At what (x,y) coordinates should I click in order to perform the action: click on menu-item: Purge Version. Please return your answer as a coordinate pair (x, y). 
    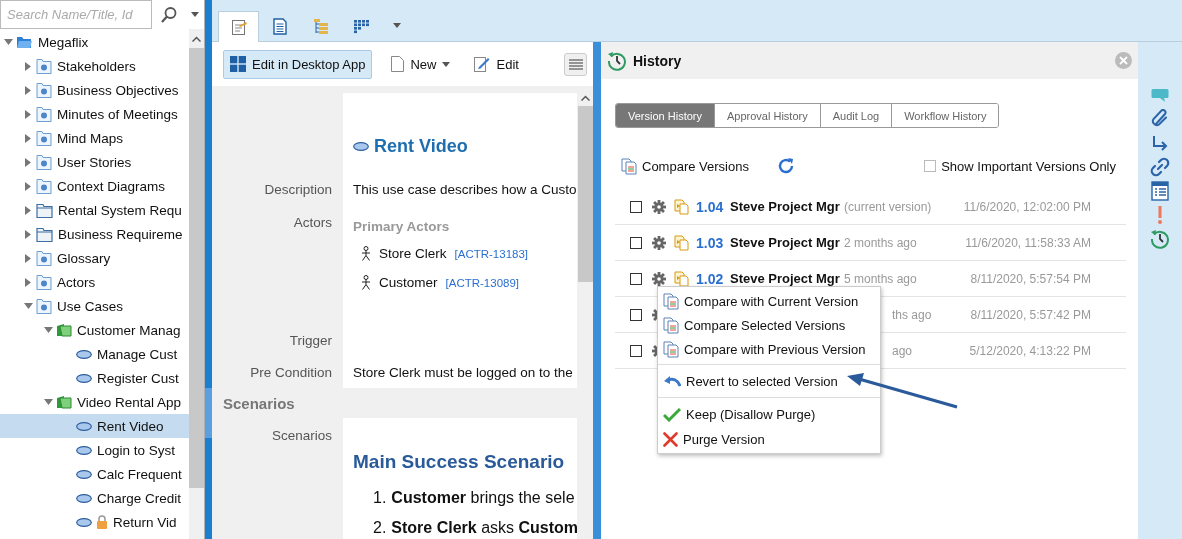
    Looking at the image, I should click on (769, 439).